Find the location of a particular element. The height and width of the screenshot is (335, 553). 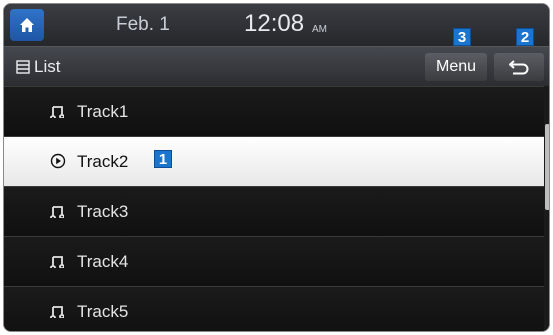

track-label: Track3 is located at coordinates (103, 211).